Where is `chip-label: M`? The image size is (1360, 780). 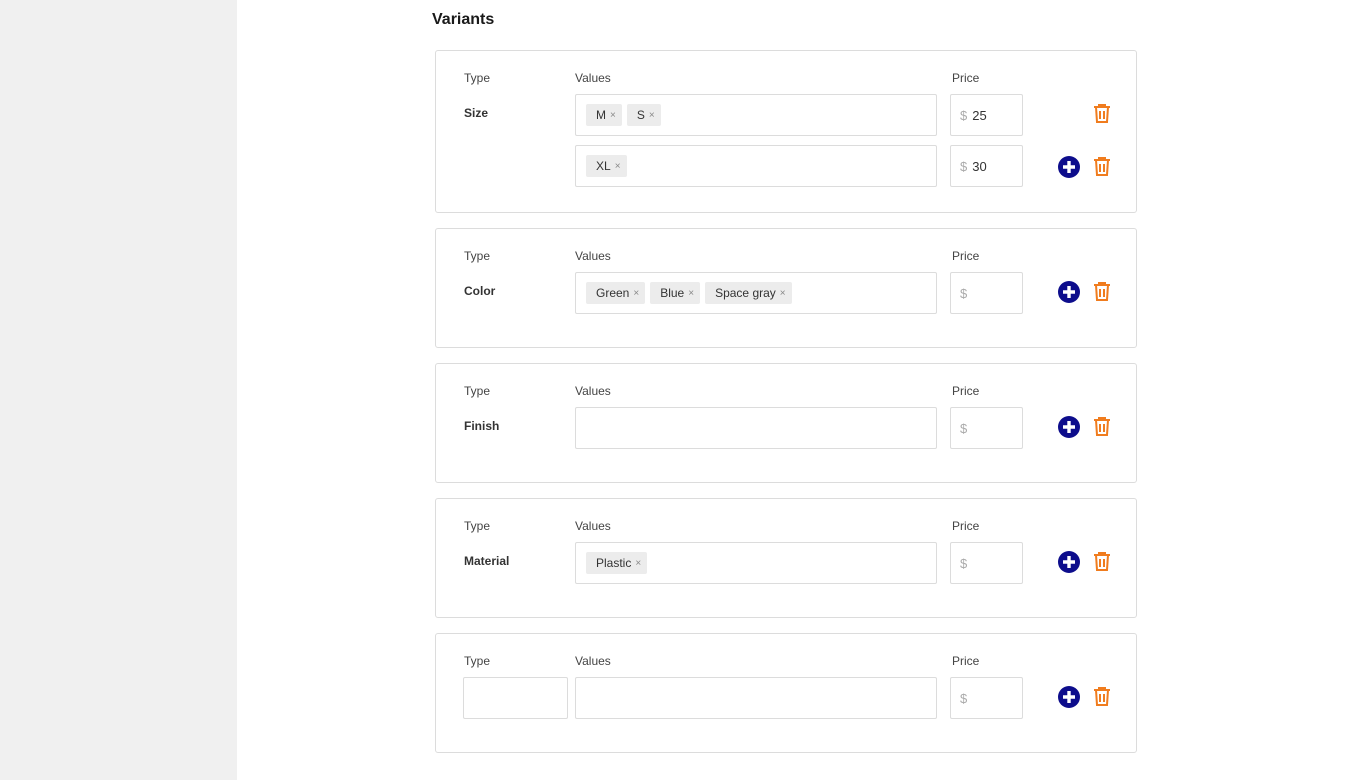
chip-label: M is located at coordinates (601, 115).